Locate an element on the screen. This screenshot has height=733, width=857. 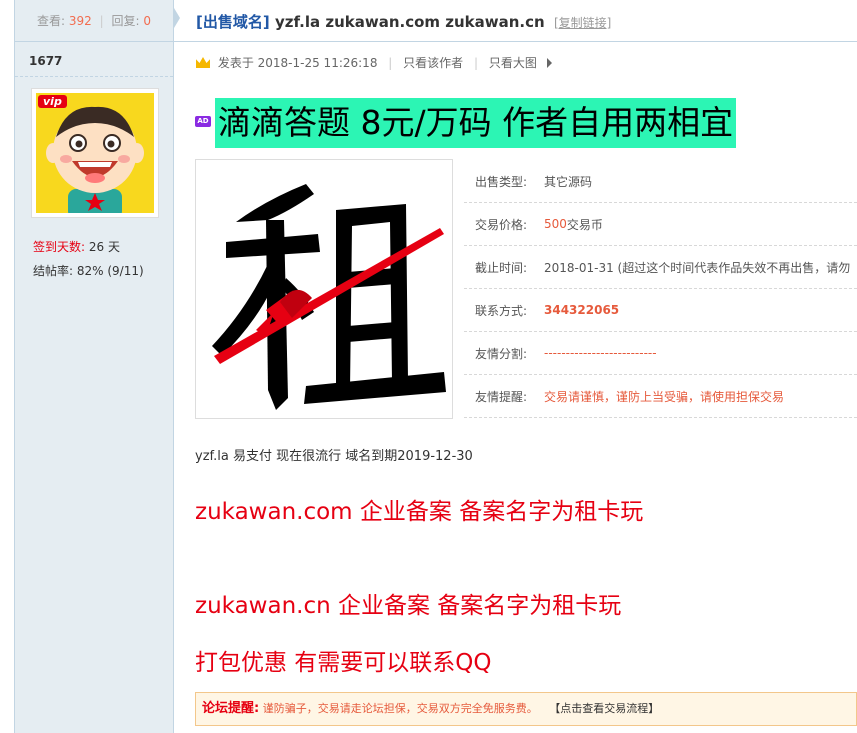
post-date: 发表于 2018-1-25 11:26:18 is located at coordinates (297, 63).